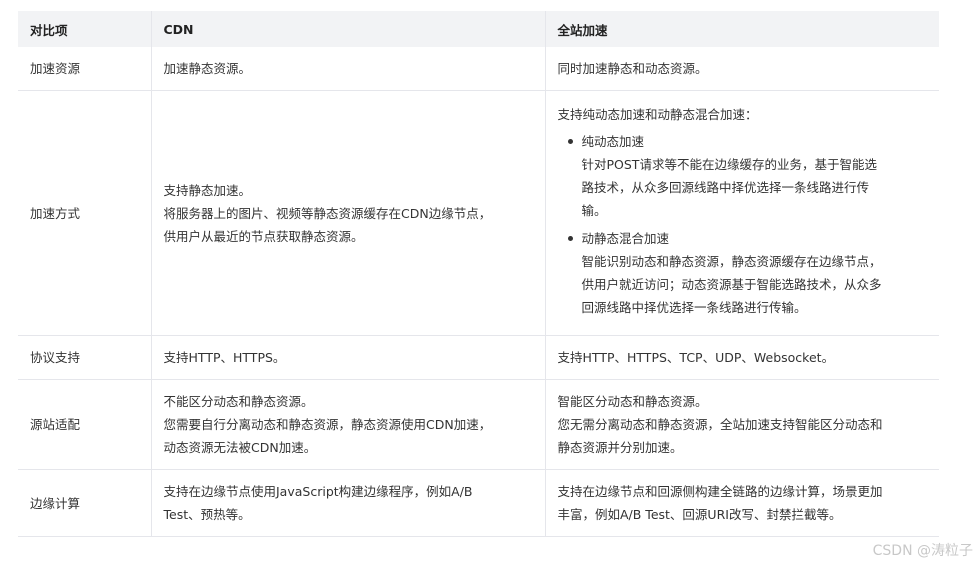 The height and width of the screenshot is (567, 979). What do you see at coordinates (327, 424) in the screenshot?
I see `cell-line: 您需要自行分离动态和静态资源，静态资源使用CDN加速，` at bounding box center [327, 424].